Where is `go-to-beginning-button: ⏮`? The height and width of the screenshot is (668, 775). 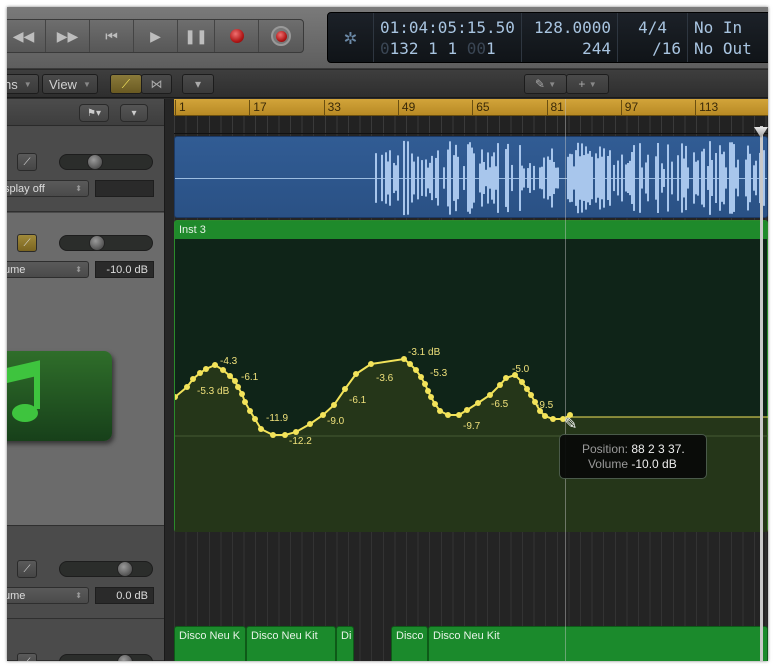 go-to-beginning-button: ⏮ is located at coordinates (112, 36).